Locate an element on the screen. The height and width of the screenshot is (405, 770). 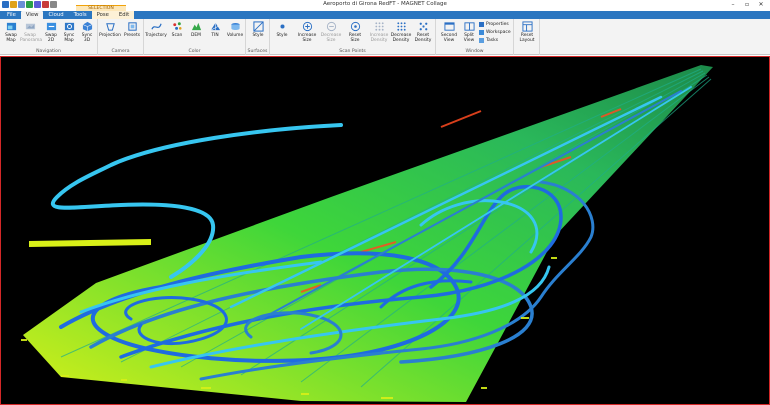
presets-button: Presets is located at coordinates (132, 29).